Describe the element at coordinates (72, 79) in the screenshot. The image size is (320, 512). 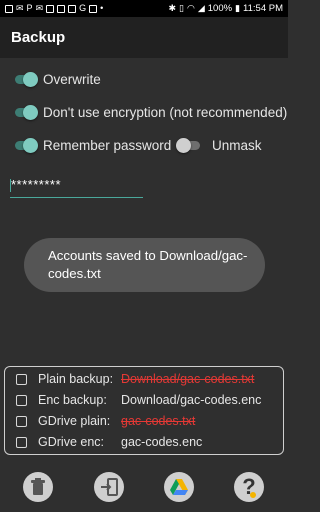
I see `overwrite-label: Overwrite` at that location.